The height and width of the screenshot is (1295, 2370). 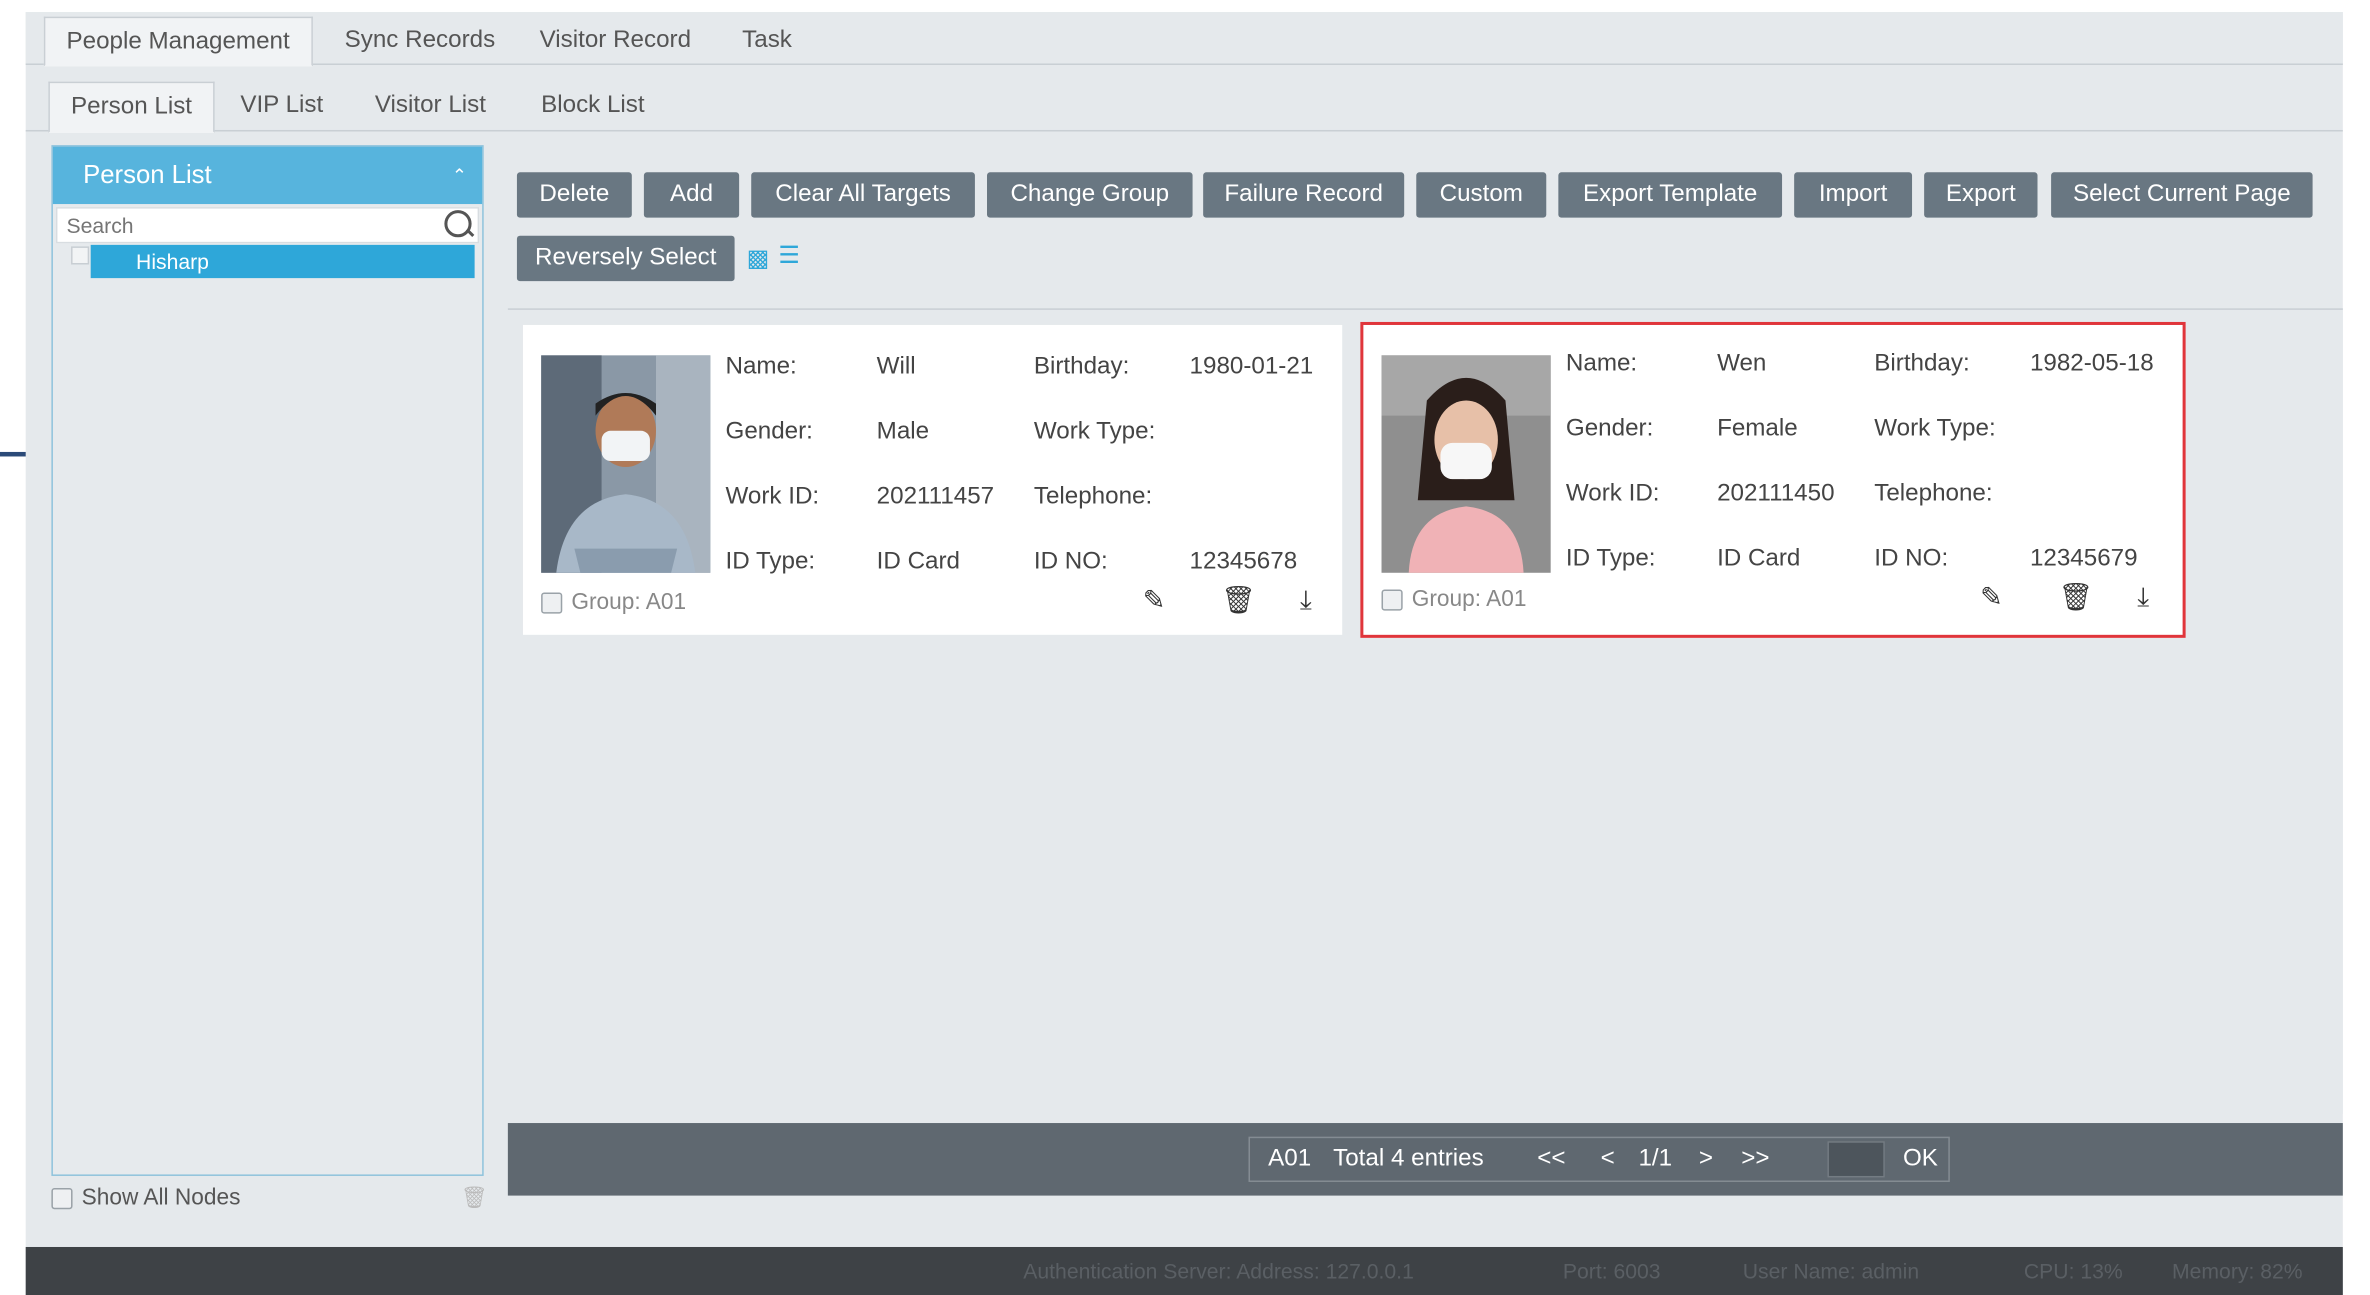 What do you see at coordinates (147, 174) in the screenshot?
I see `sidebar-title: Person List` at bounding box center [147, 174].